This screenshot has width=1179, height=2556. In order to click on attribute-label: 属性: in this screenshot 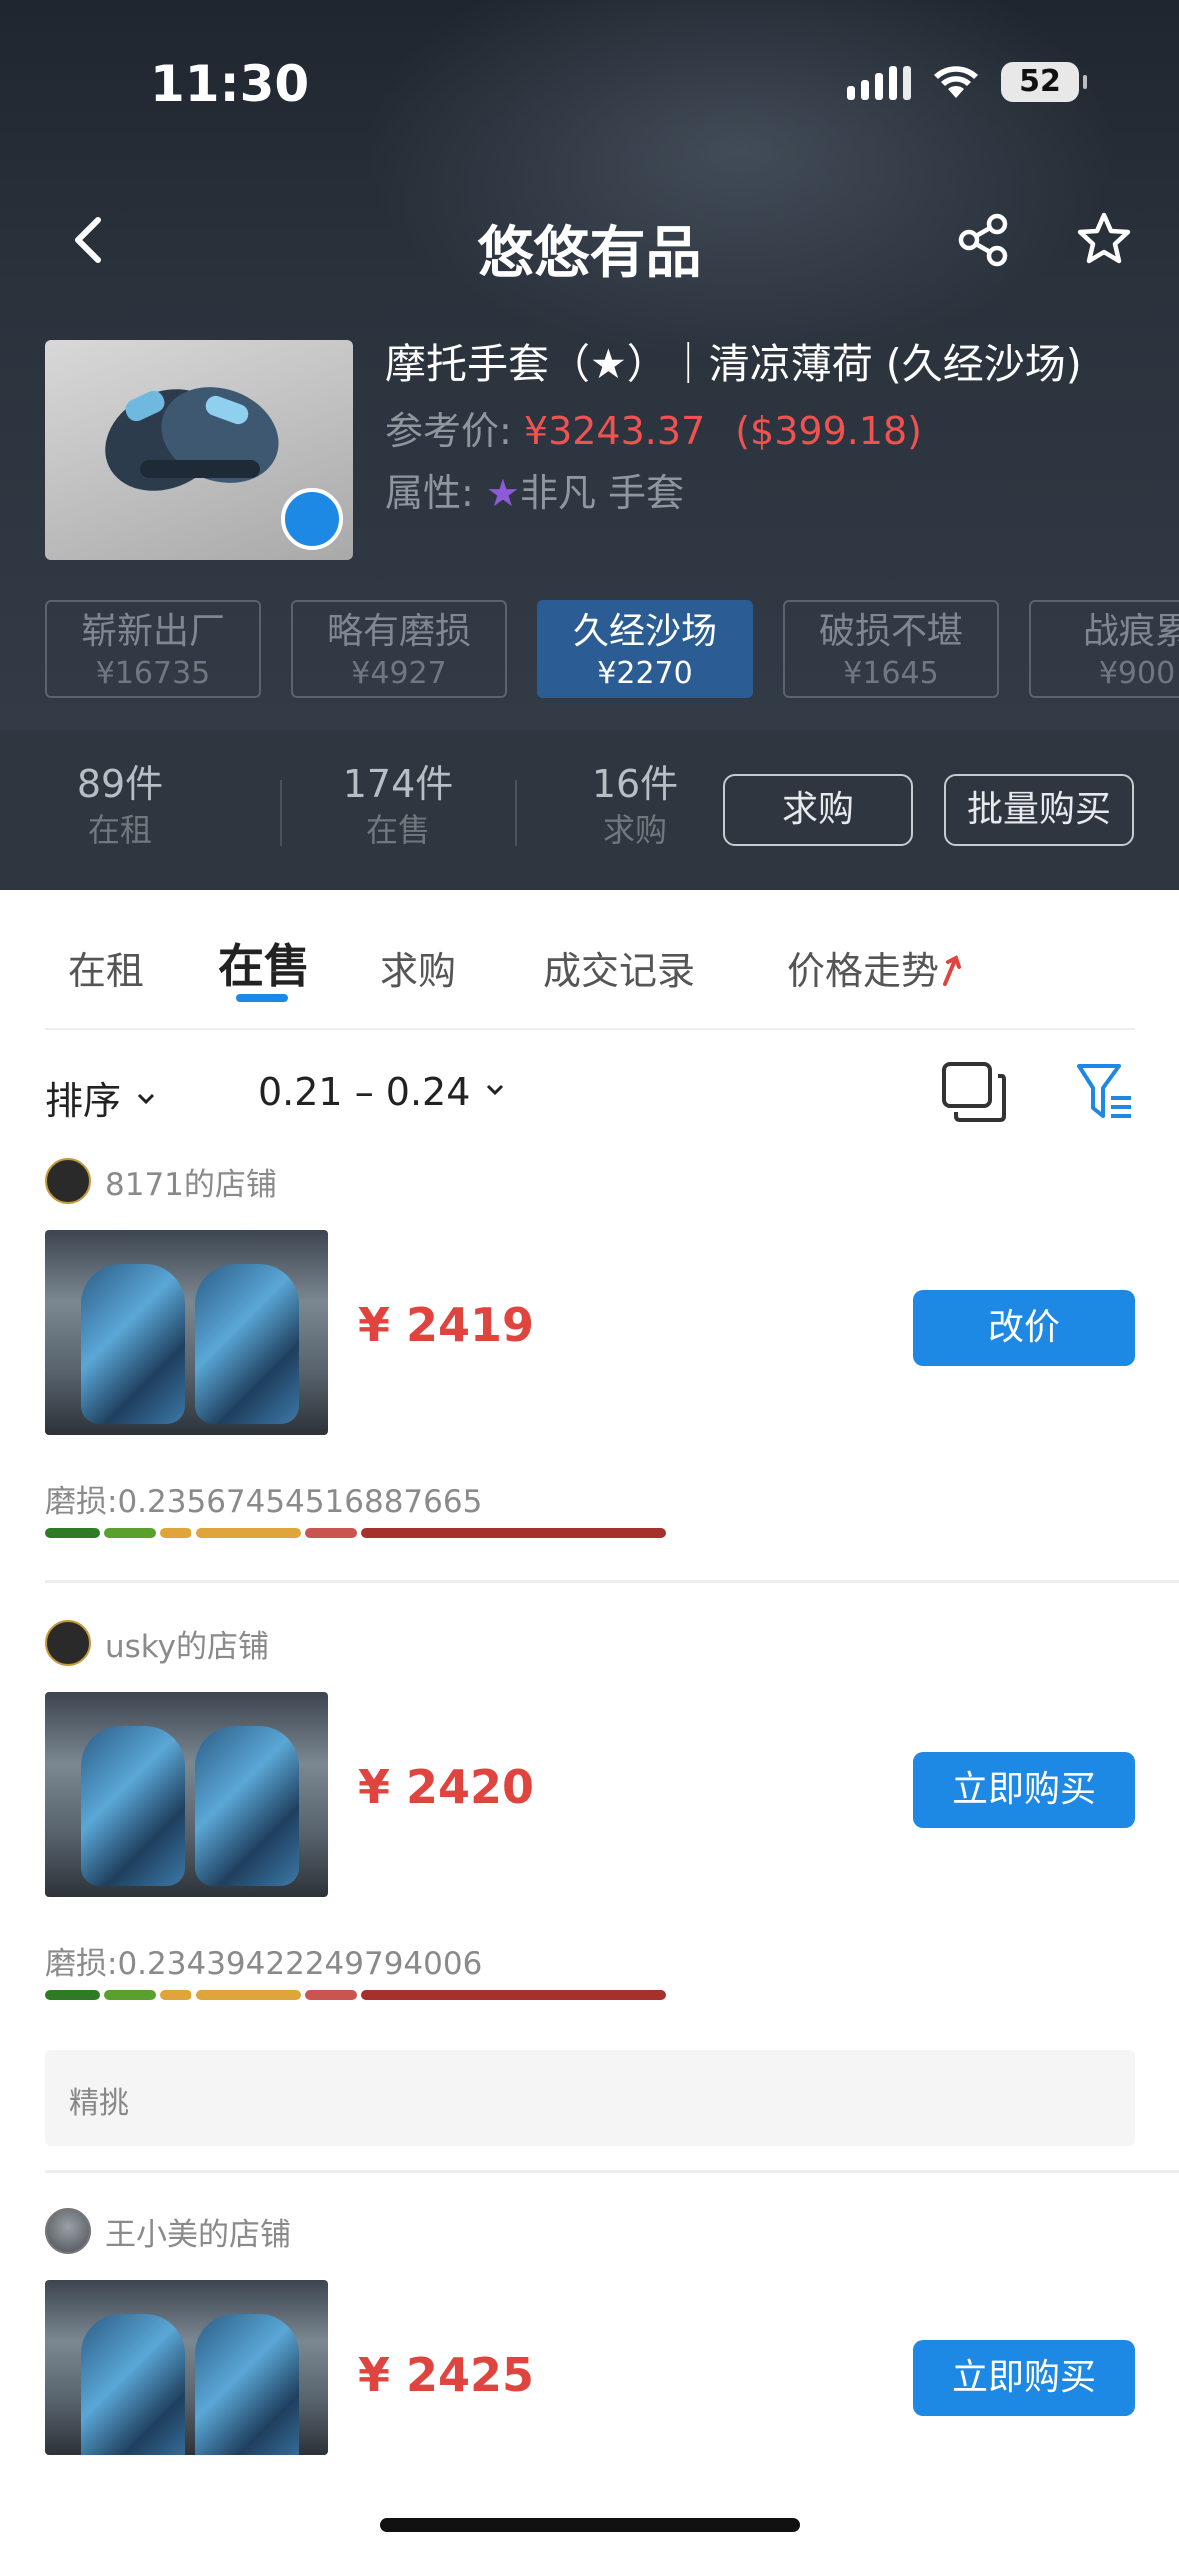, I will do `click(435, 493)`.